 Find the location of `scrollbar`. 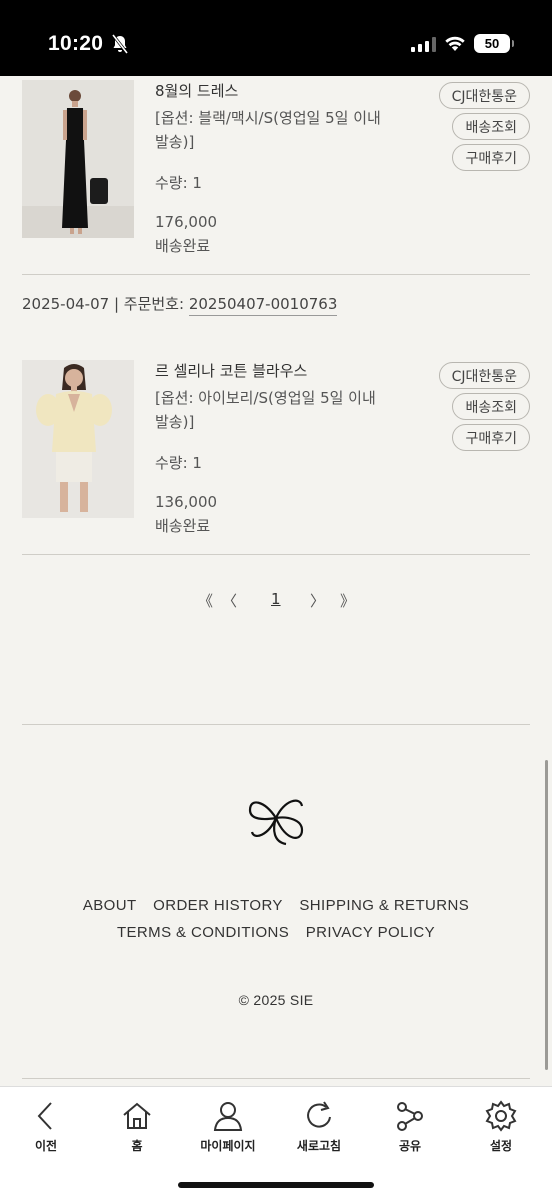

scrollbar is located at coordinates (546, 915).